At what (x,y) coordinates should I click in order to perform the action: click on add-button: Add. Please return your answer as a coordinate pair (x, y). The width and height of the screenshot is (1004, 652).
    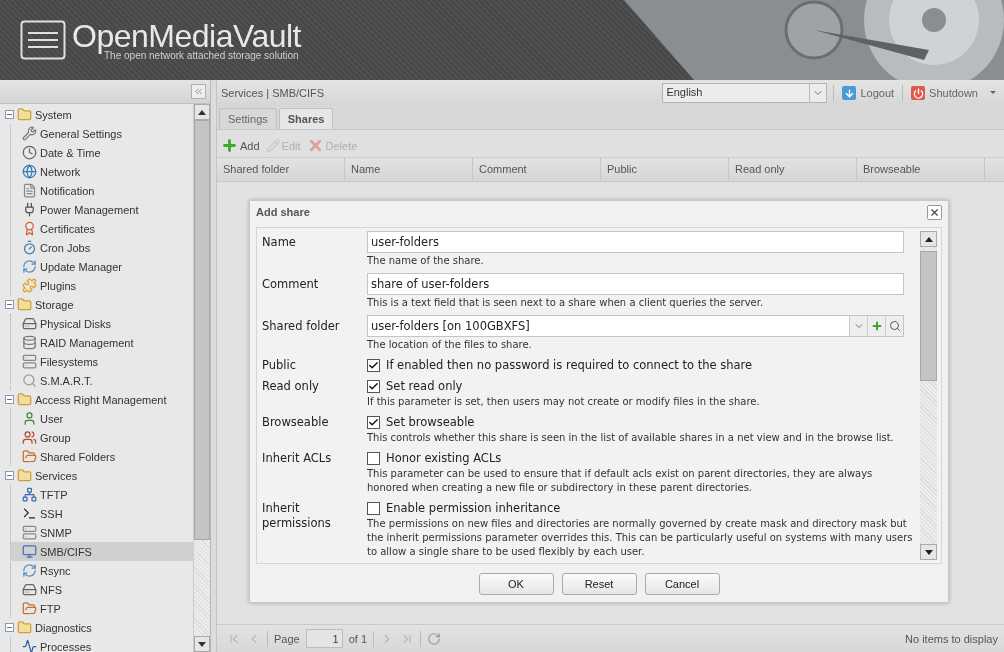
    Looking at the image, I should click on (240, 145).